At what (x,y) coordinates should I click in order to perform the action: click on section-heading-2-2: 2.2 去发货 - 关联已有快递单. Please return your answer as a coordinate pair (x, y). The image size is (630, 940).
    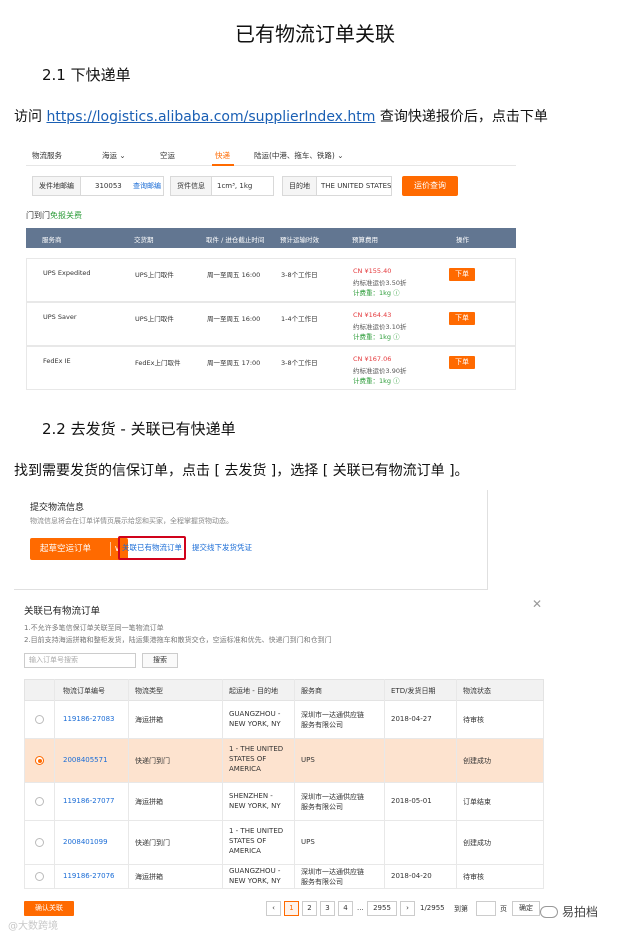
    Looking at the image, I should click on (139, 429).